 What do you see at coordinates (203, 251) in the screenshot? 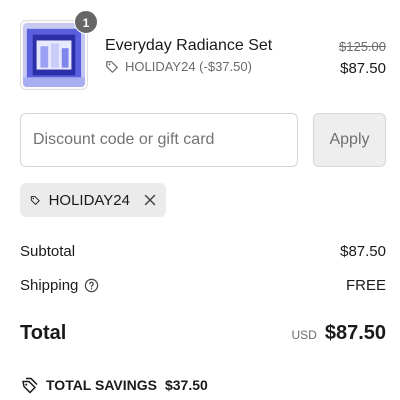
I see `subtotal-row: Subtotal $87.50` at bounding box center [203, 251].